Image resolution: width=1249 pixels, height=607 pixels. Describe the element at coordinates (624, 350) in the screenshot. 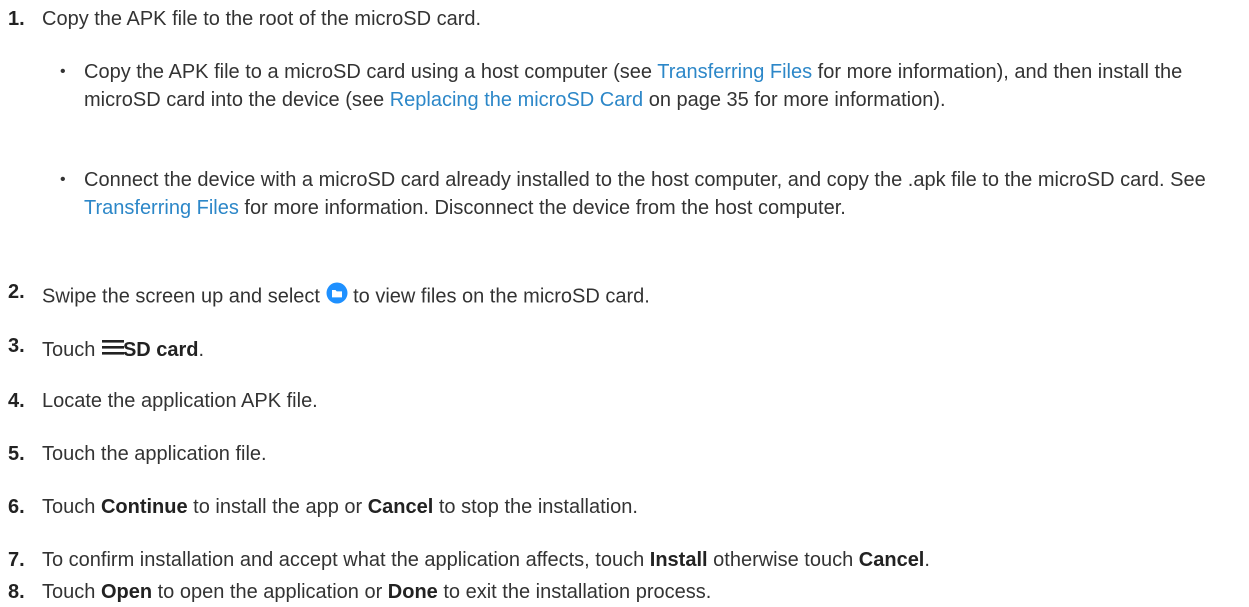

I see `step-3: 3. Touch SD card.` at that location.